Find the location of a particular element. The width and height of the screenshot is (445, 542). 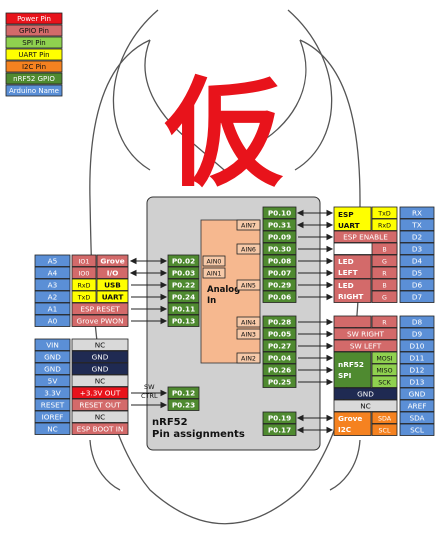

left-io-3: TxD is located at coordinates (84, 296).